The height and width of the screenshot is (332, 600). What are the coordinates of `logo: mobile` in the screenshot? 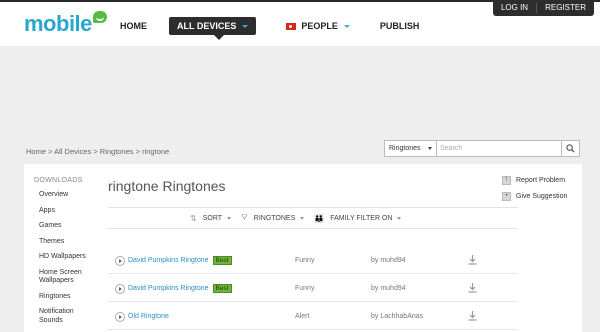 It's located at (65, 24).